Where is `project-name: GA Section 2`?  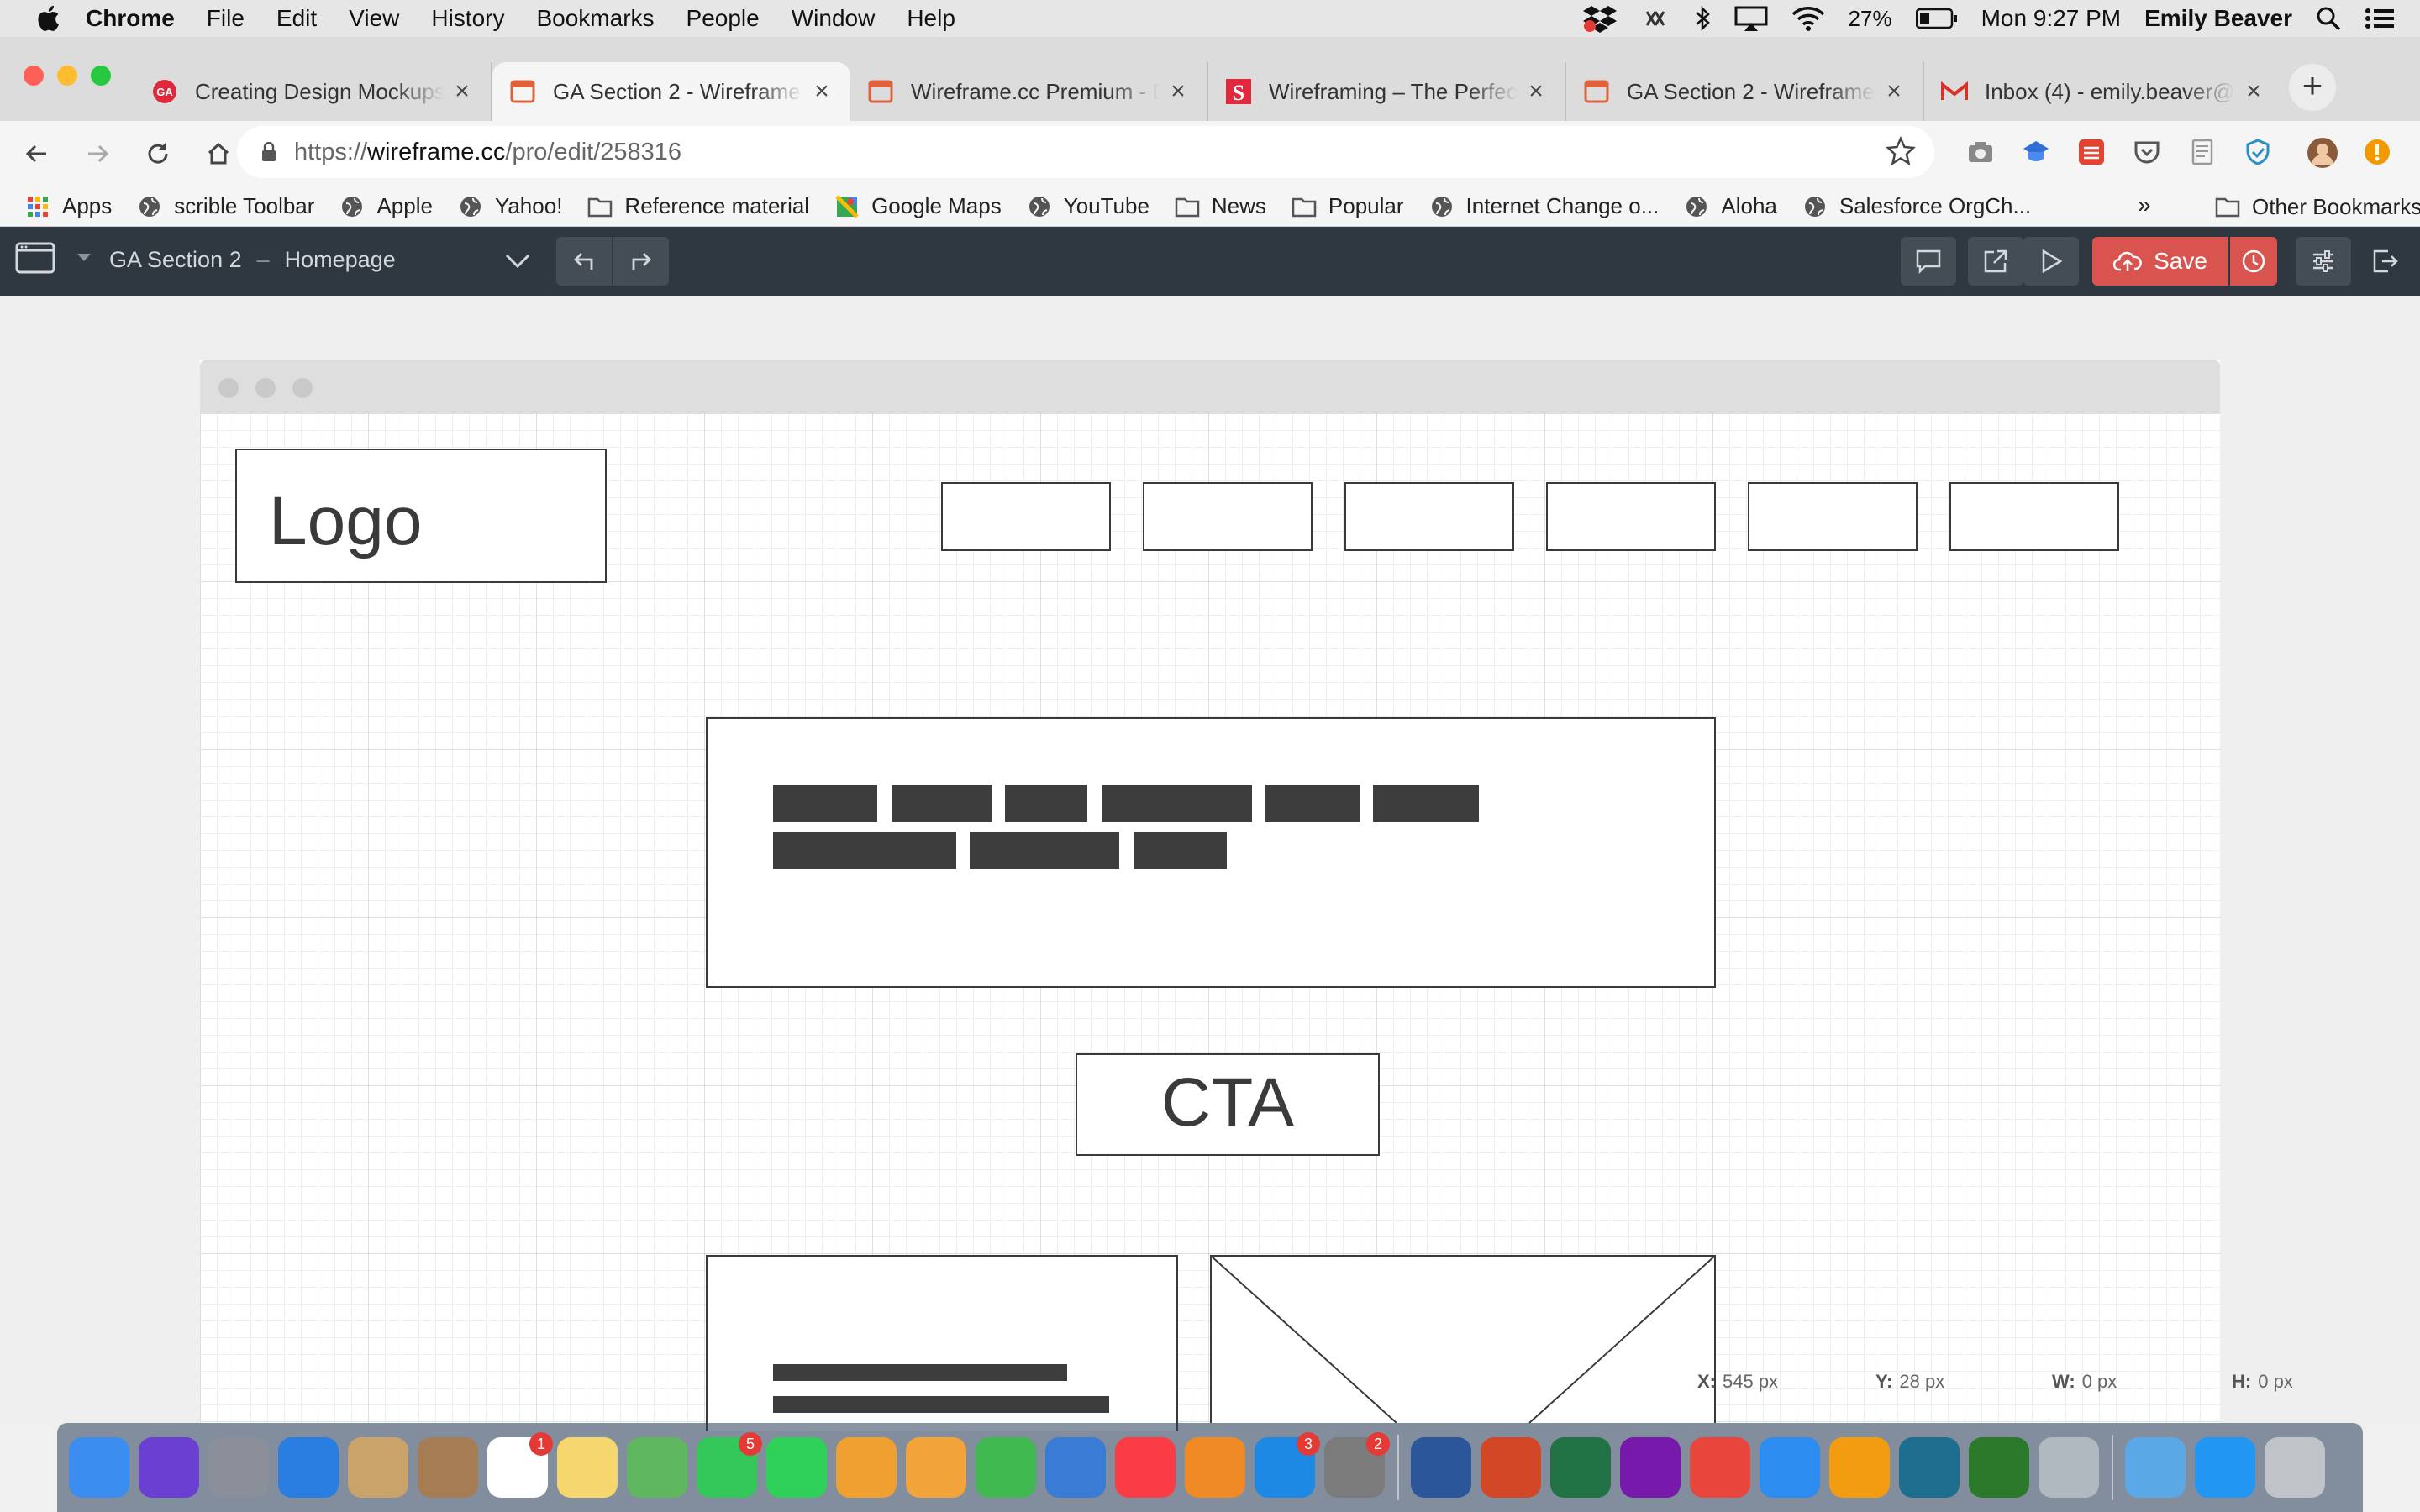
project-name: GA Section 2 is located at coordinates (176, 260).